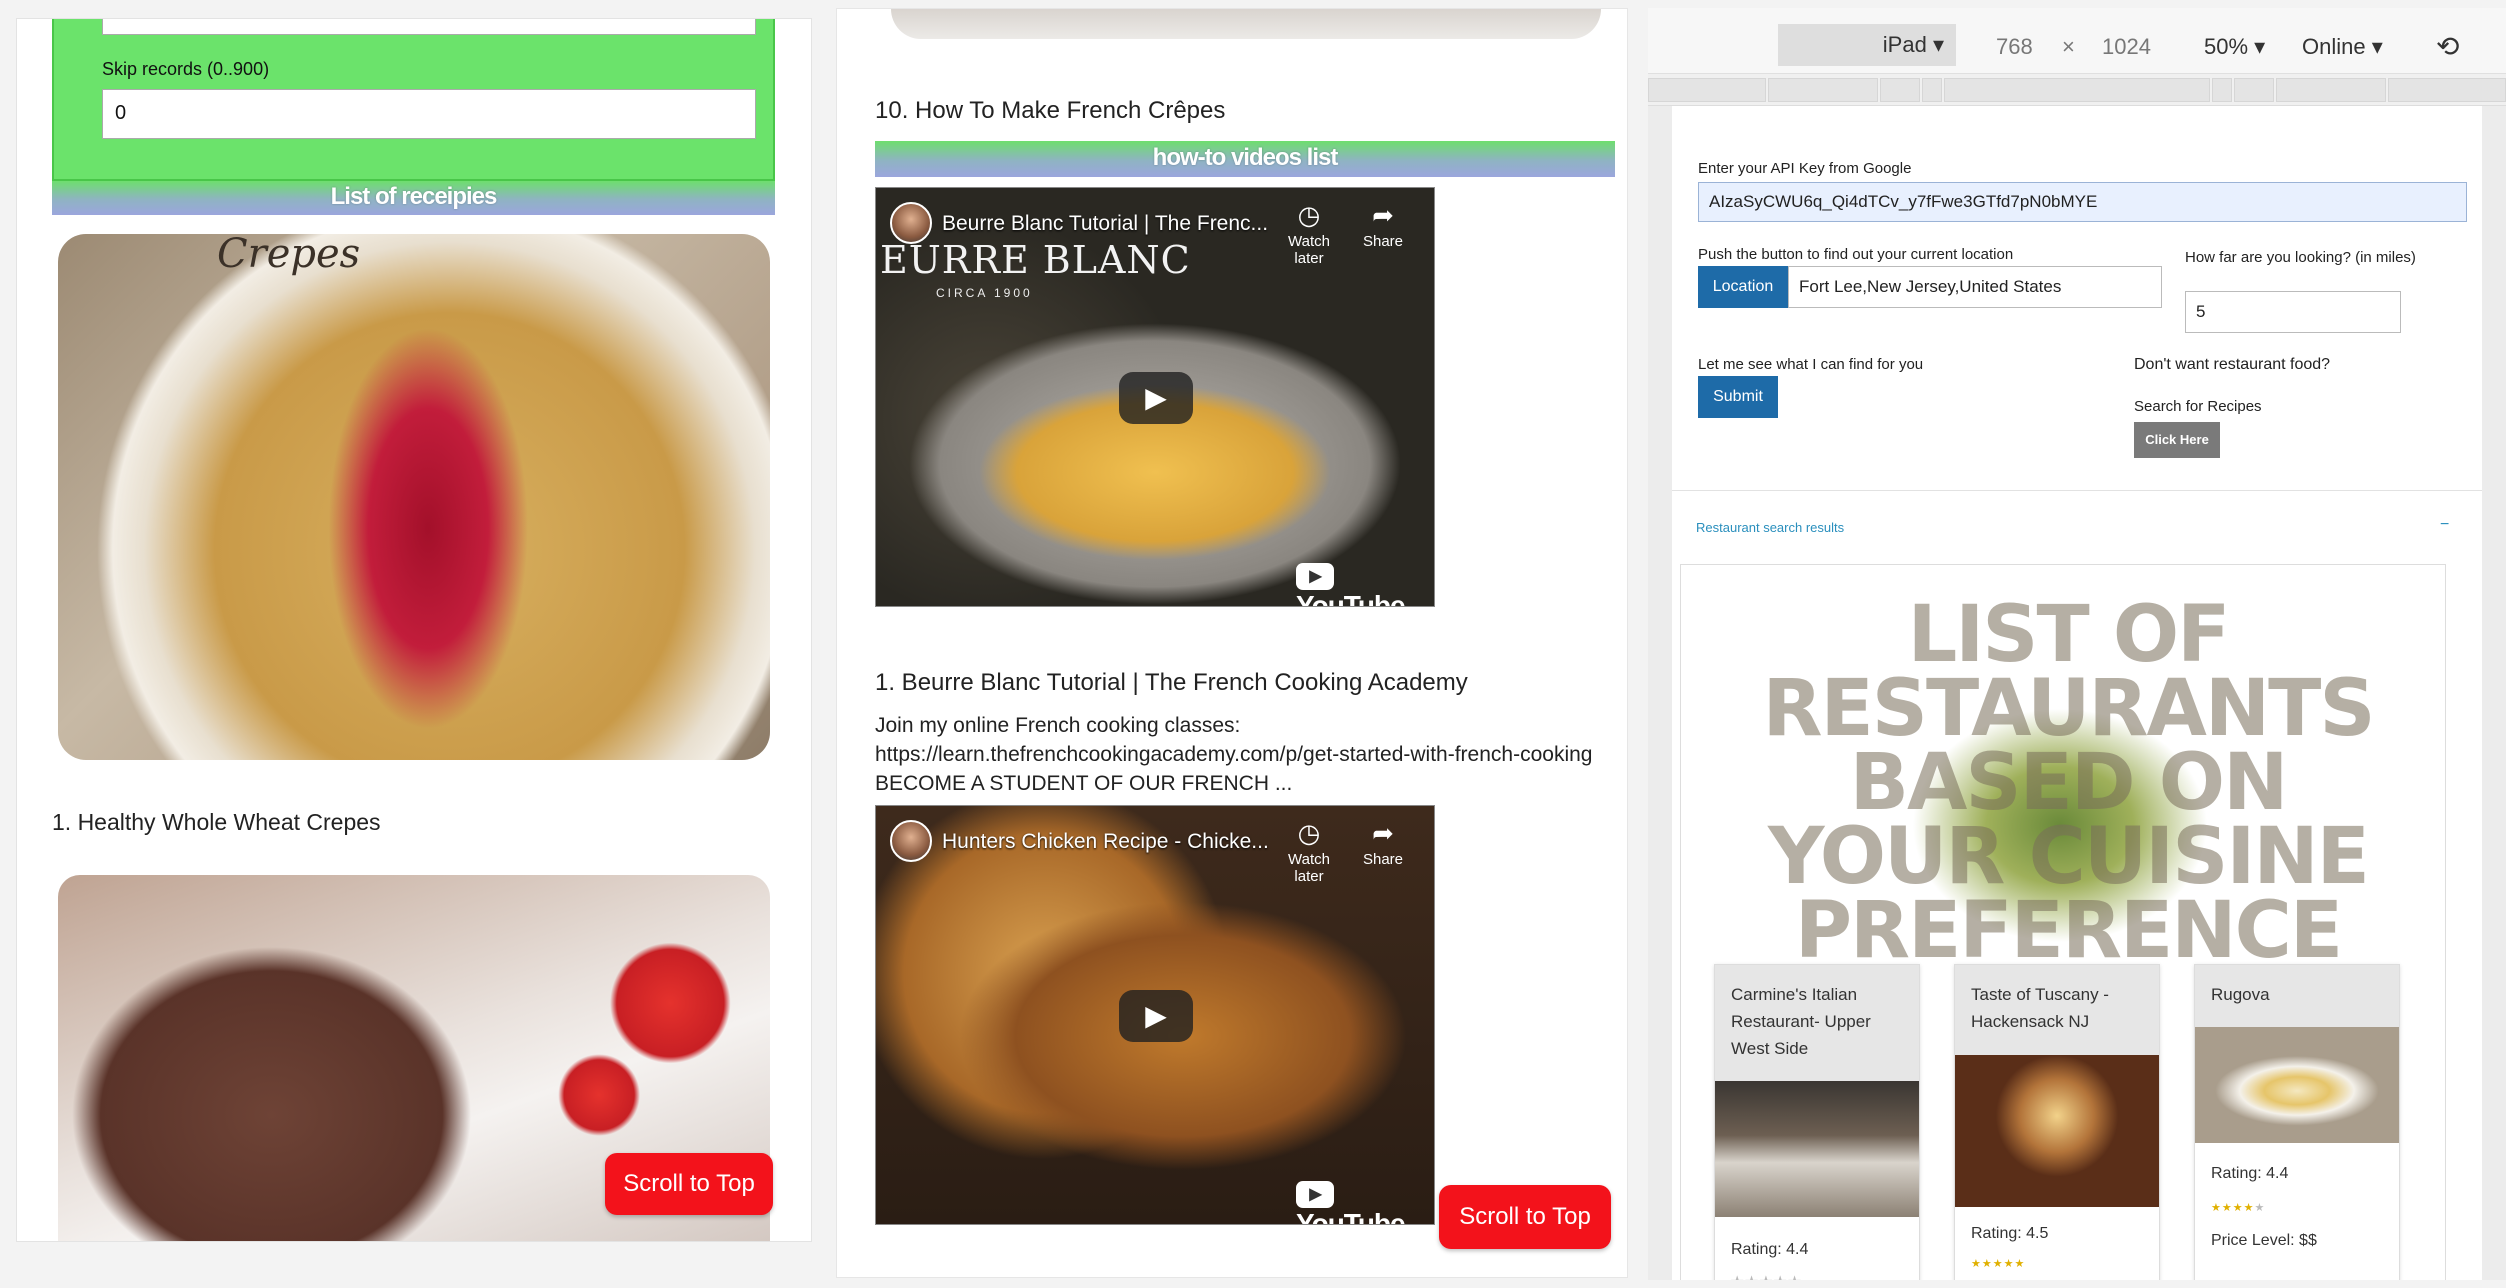 This screenshot has width=2506, height=1288. What do you see at coordinates (2082, 202) in the screenshot?
I see `api-key-input: AIzaSyCWU6q_Qi4dTCv_y7fFwe3GTfd7pN0bMYE` at bounding box center [2082, 202].